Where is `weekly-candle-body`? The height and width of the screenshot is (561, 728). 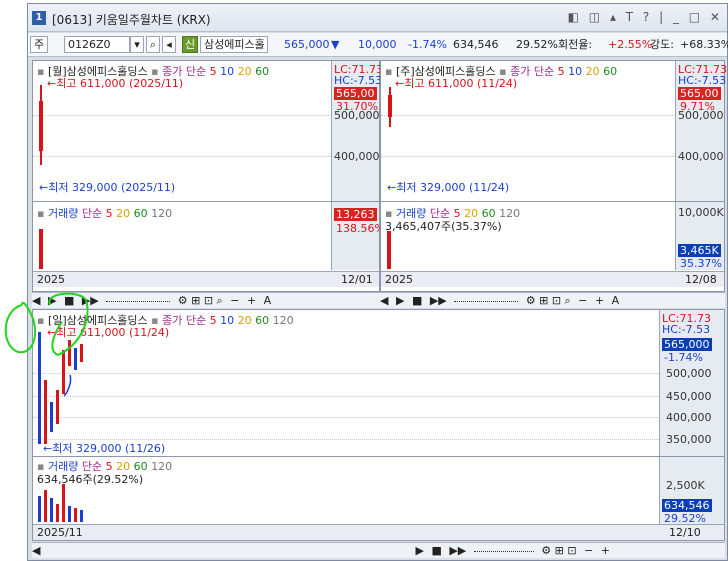
weekly-candle-body is located at coordinates (390, 106).